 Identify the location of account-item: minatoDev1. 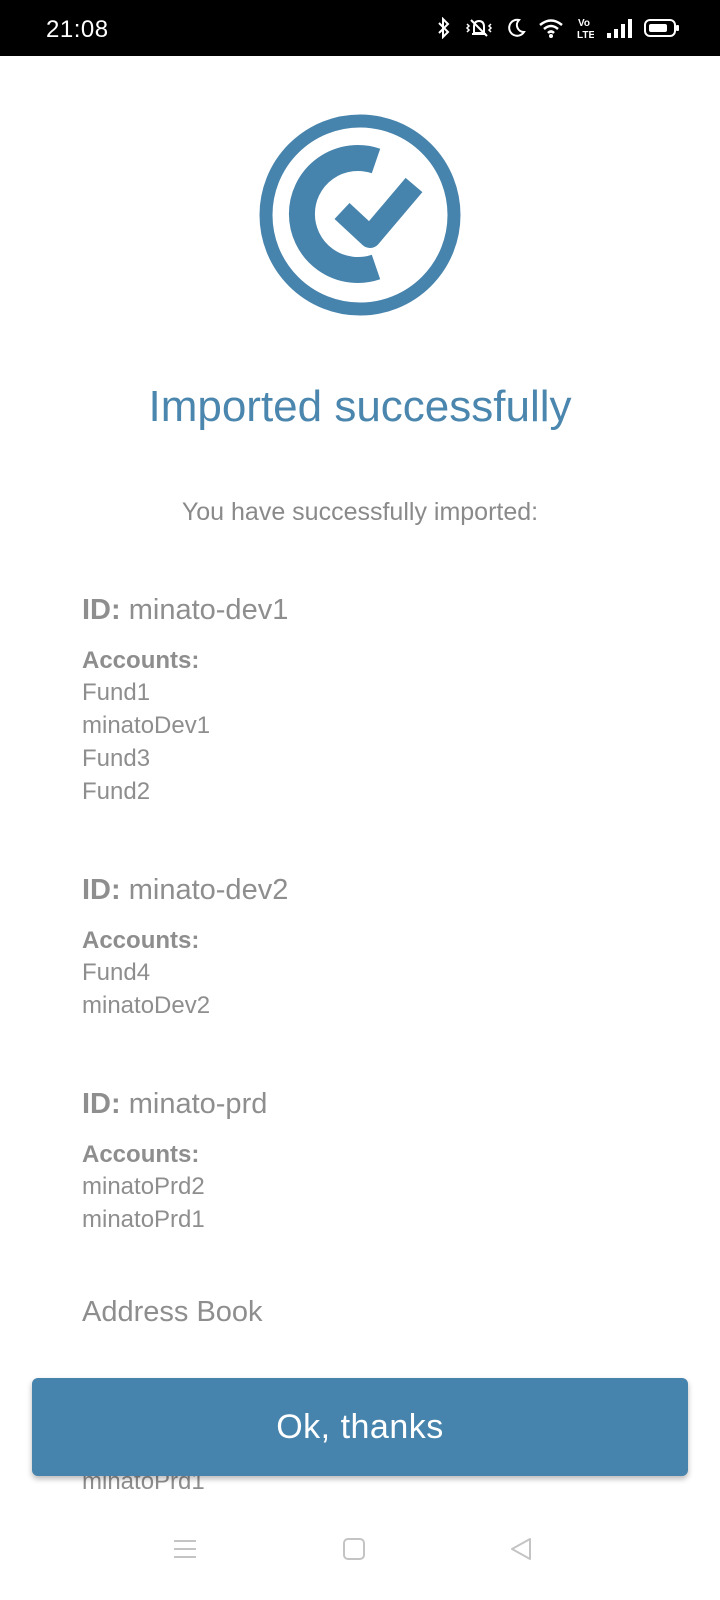
(146, 725).